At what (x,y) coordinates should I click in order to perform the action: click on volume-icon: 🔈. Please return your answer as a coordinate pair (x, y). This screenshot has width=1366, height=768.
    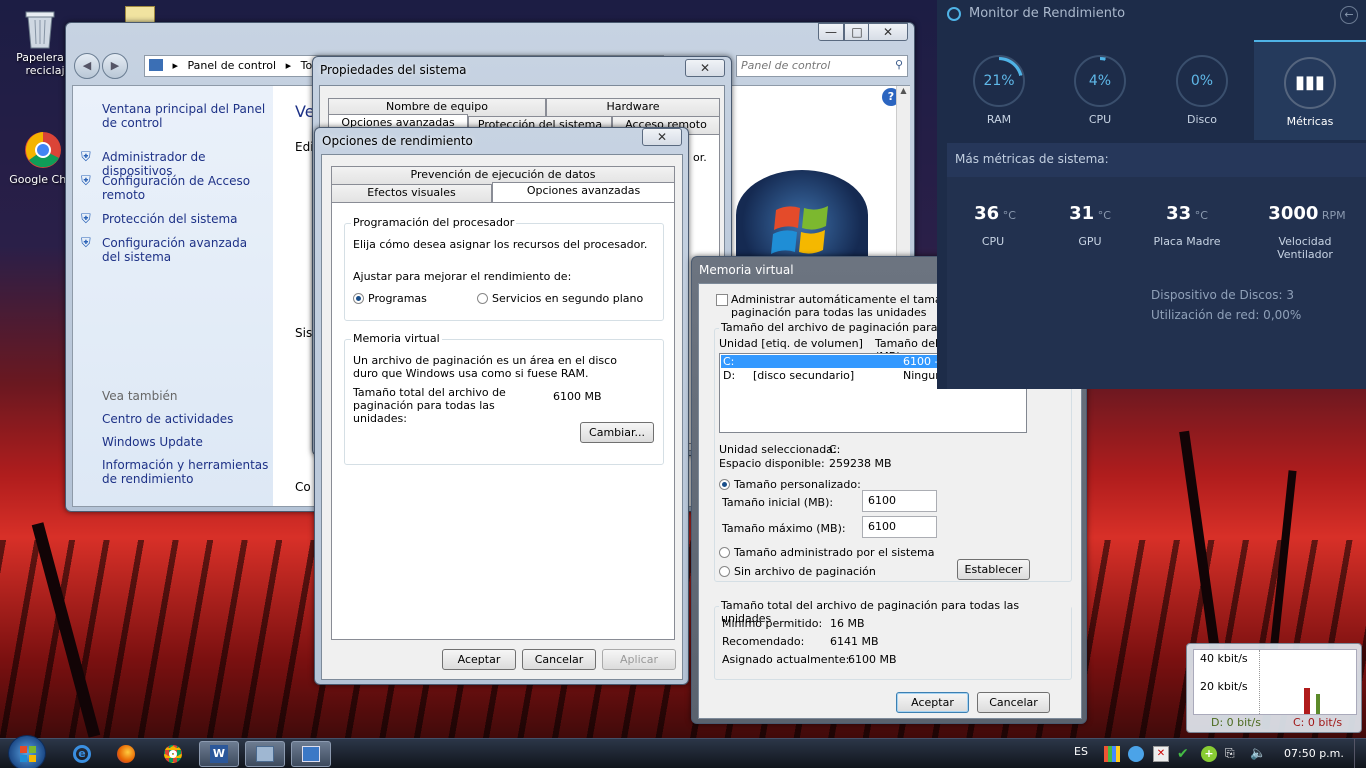
    Looking at the image, I should click on (1258, 754).